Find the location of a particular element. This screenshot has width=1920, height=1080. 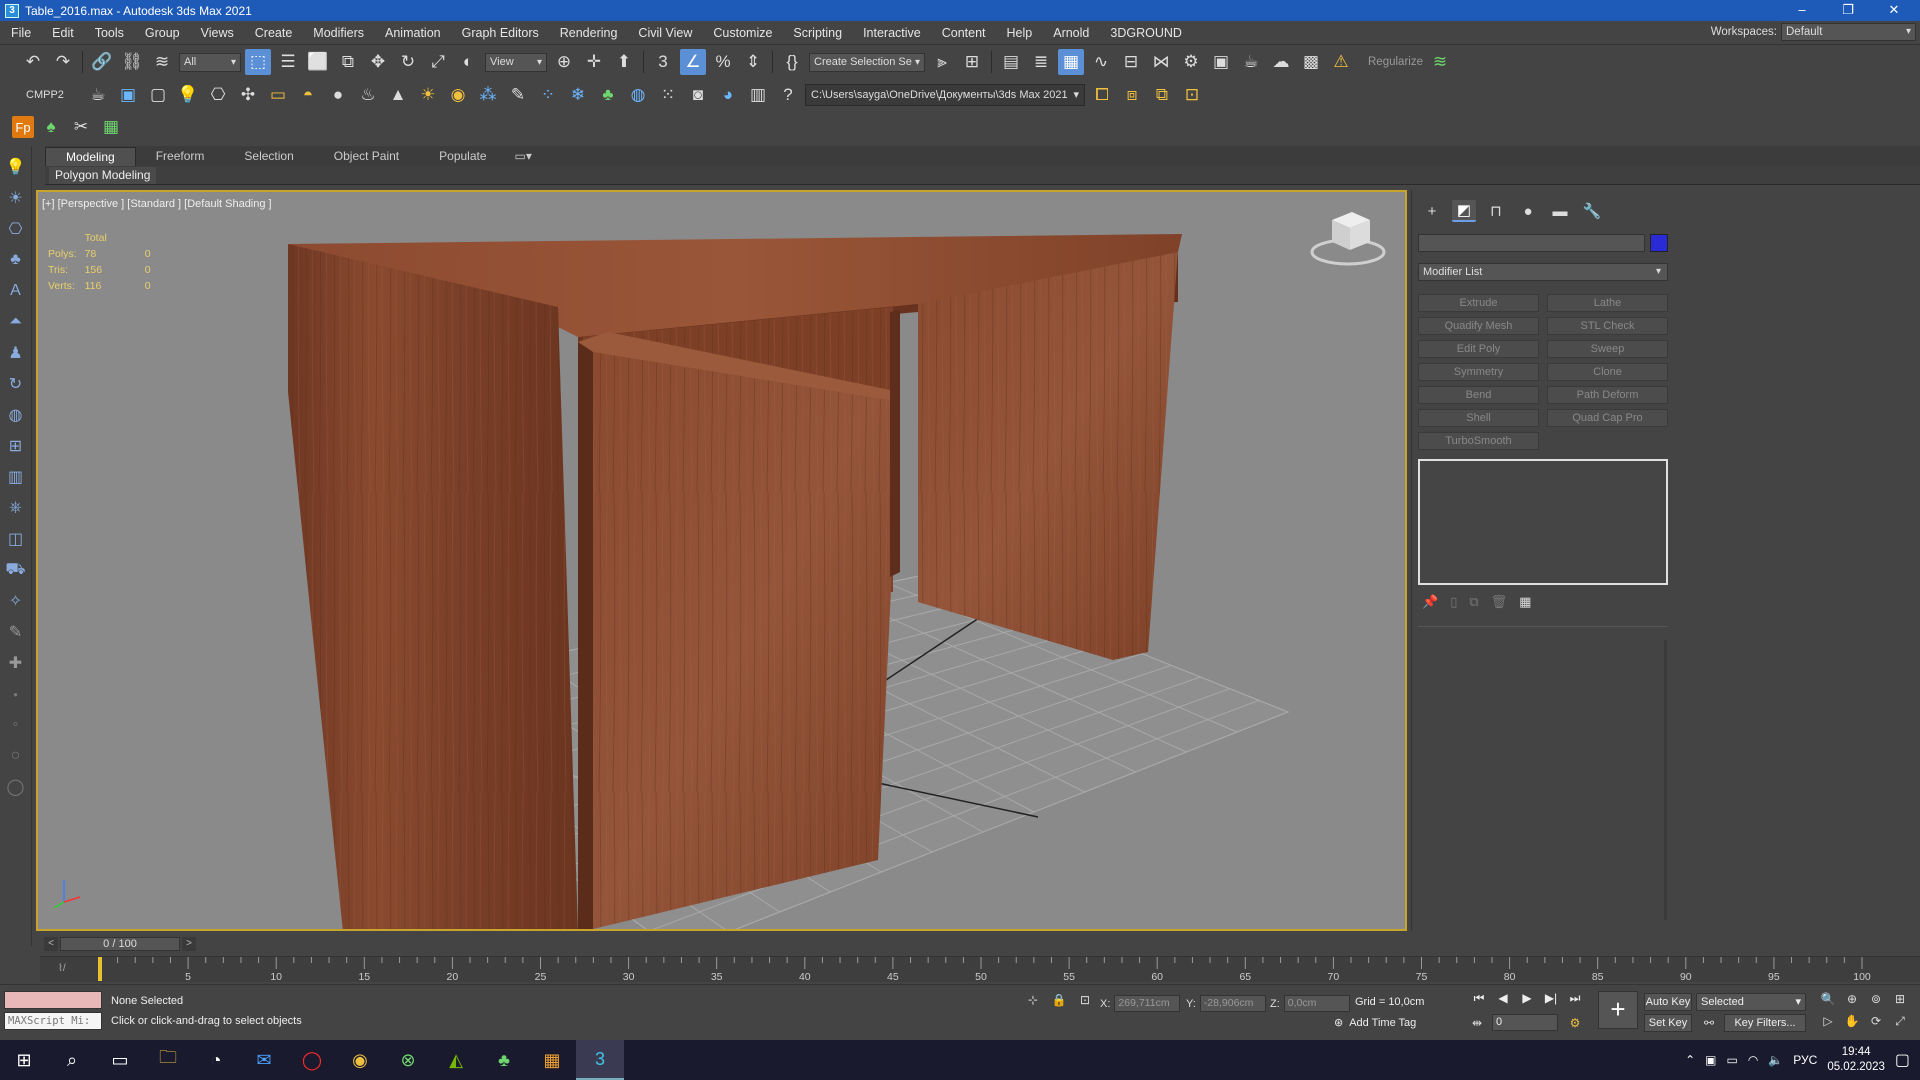

hemisphere-primitive-icon: ◓ is located at coordinates (308, 95).